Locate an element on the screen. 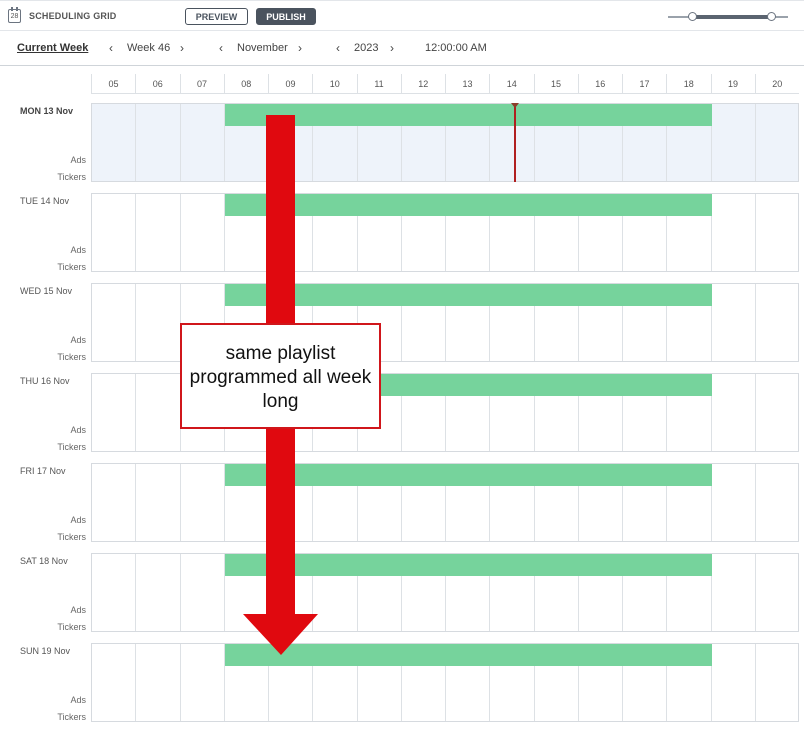  hour-label: 20 is located at coordinates (776, 84).